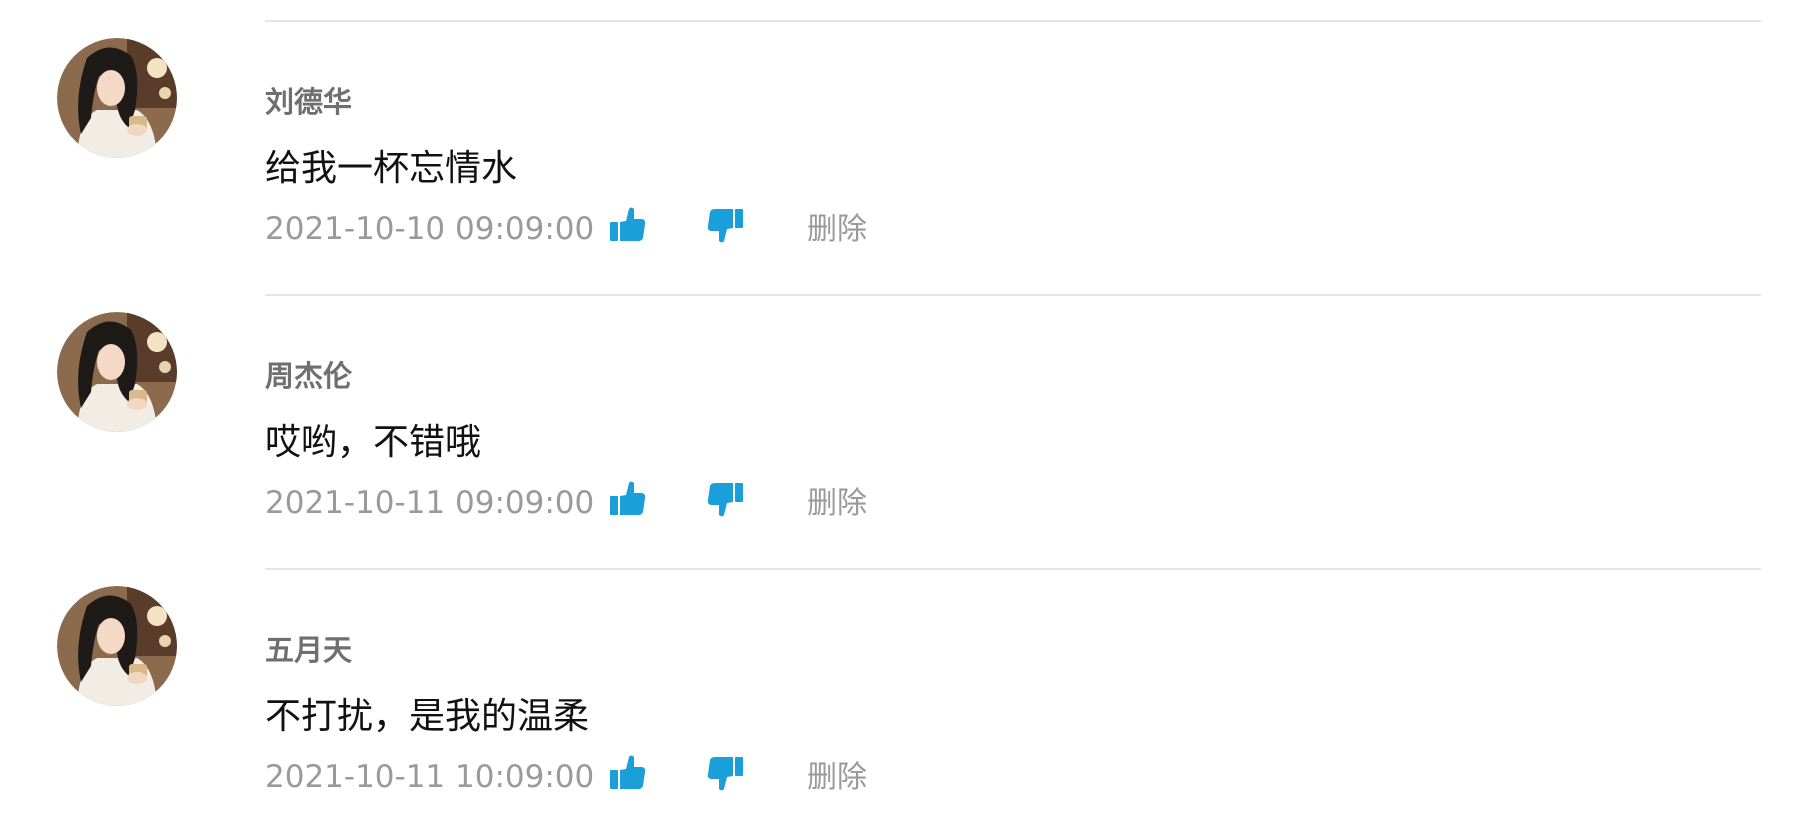 This screenshot has width=1796, height=840. What do you see at coordinates (665, 776) in the screenshot?
I see `comment-meta: 2021-10-11 10:09:00 删除` at bounding box center [665, 776].